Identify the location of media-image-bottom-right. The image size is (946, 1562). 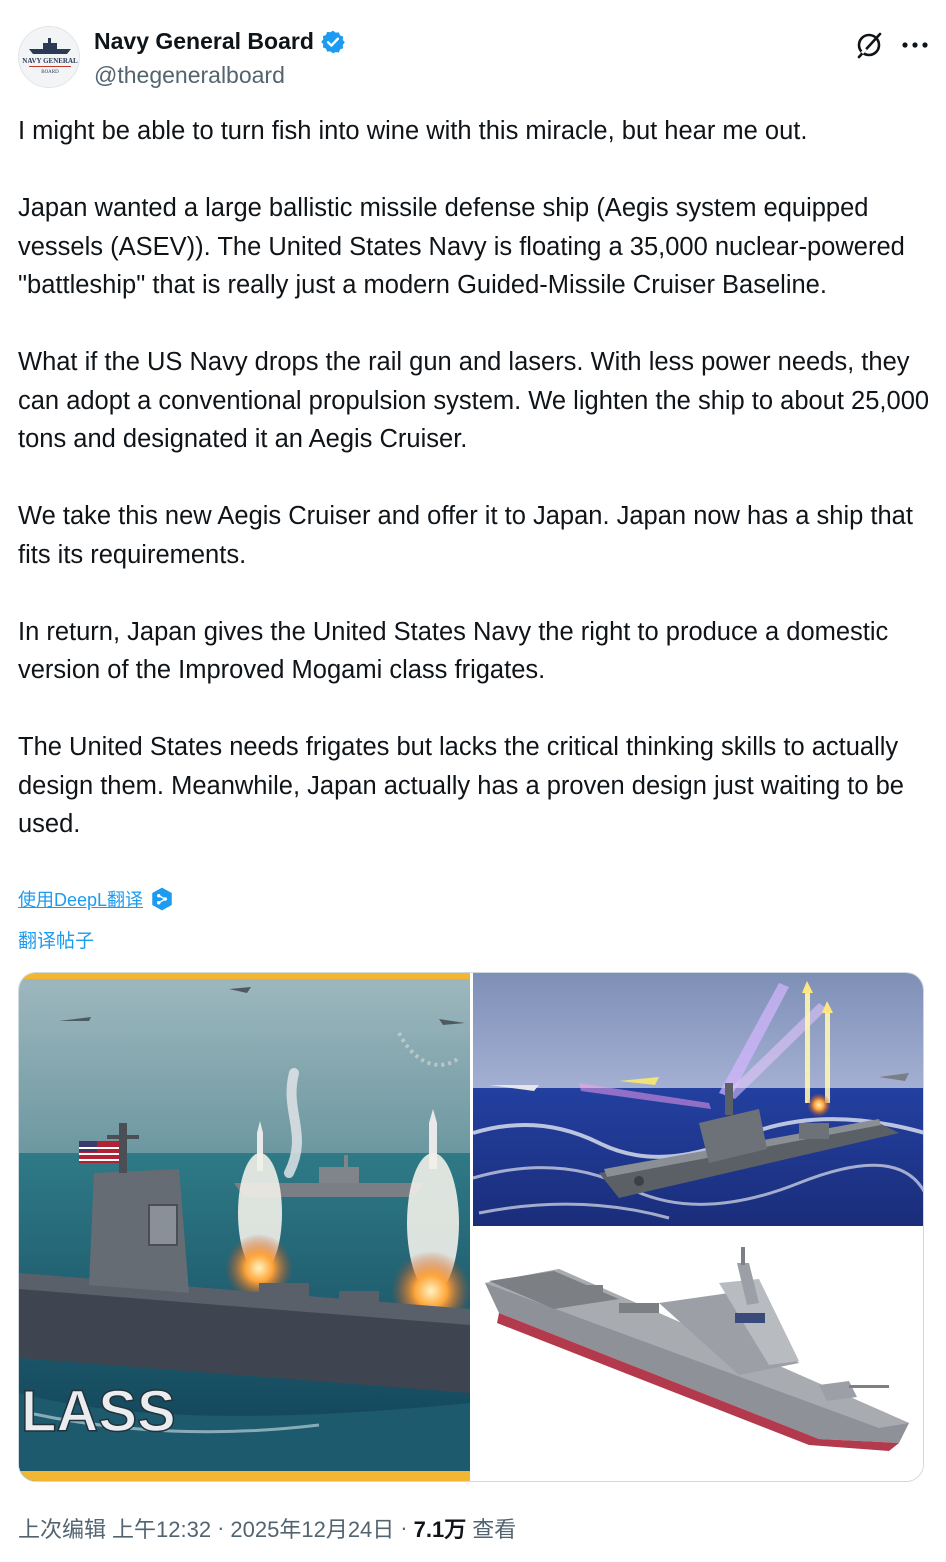
(698, 1355).